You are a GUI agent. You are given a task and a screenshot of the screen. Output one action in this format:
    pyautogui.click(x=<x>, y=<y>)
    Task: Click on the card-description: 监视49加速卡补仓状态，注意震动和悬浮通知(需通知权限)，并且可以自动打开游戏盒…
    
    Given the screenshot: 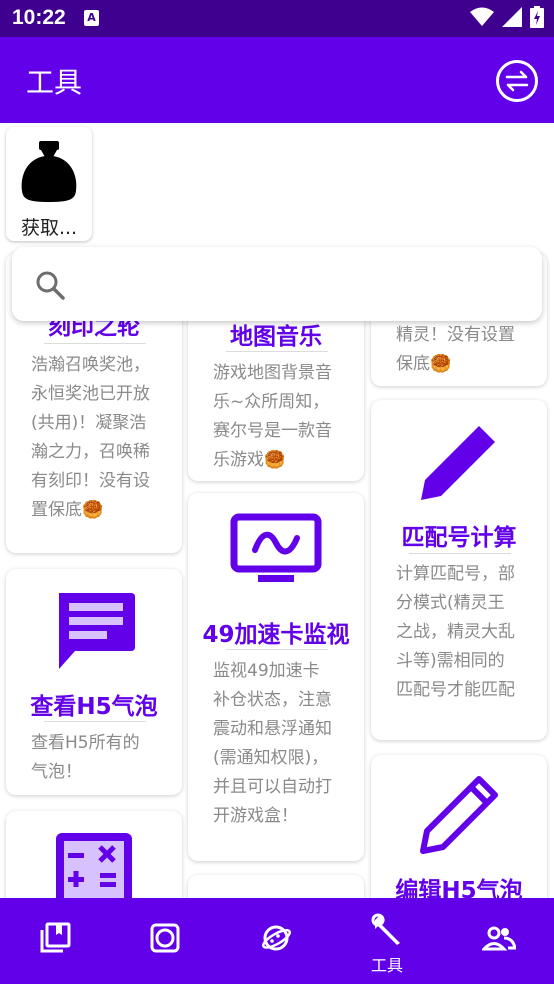 What is the action you would take?
    pyautogui.click(x=272, y=743)
    